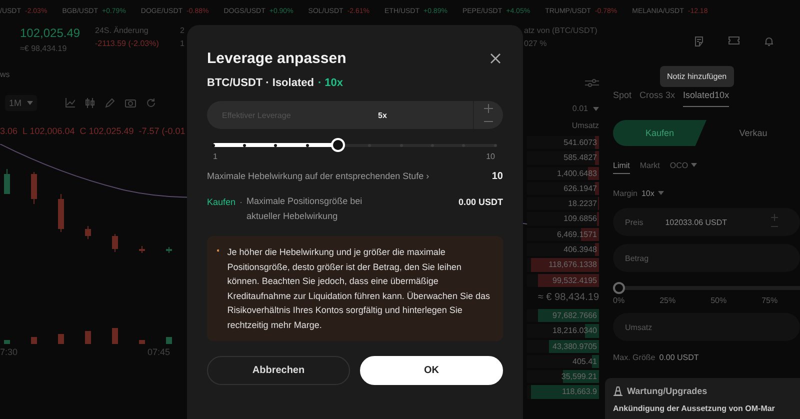 This screenshot has height=419, width=800. Describe the element at coordinates (151, 103) in the screenshot. I see `refresh-icon` at that location.